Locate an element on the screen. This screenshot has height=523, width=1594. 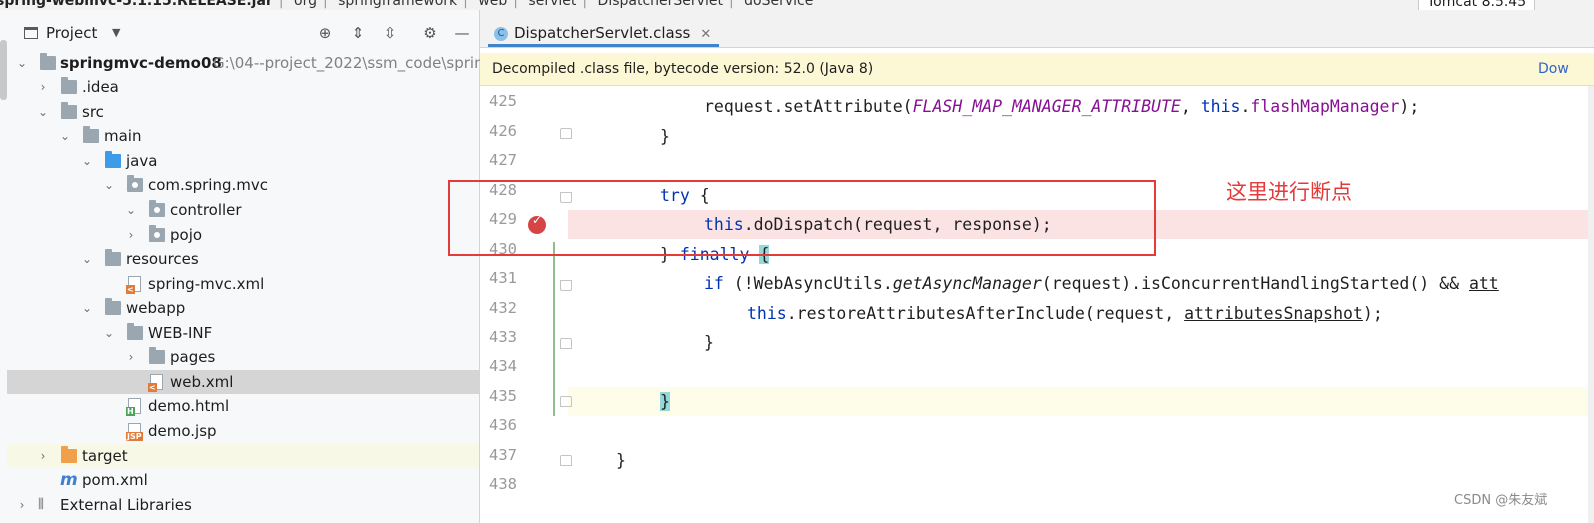
tree-item-label: spring-mvc.xml is located at coordinates (206, 284).